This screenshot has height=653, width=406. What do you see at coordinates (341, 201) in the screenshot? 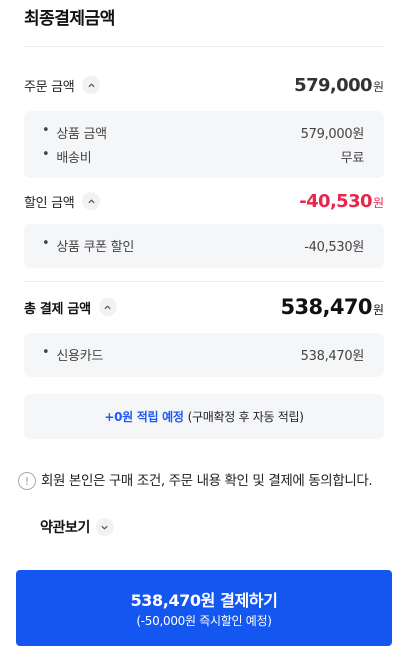
I see `discount-amount-value: -40,530 원` at bounding box center [341, 201].